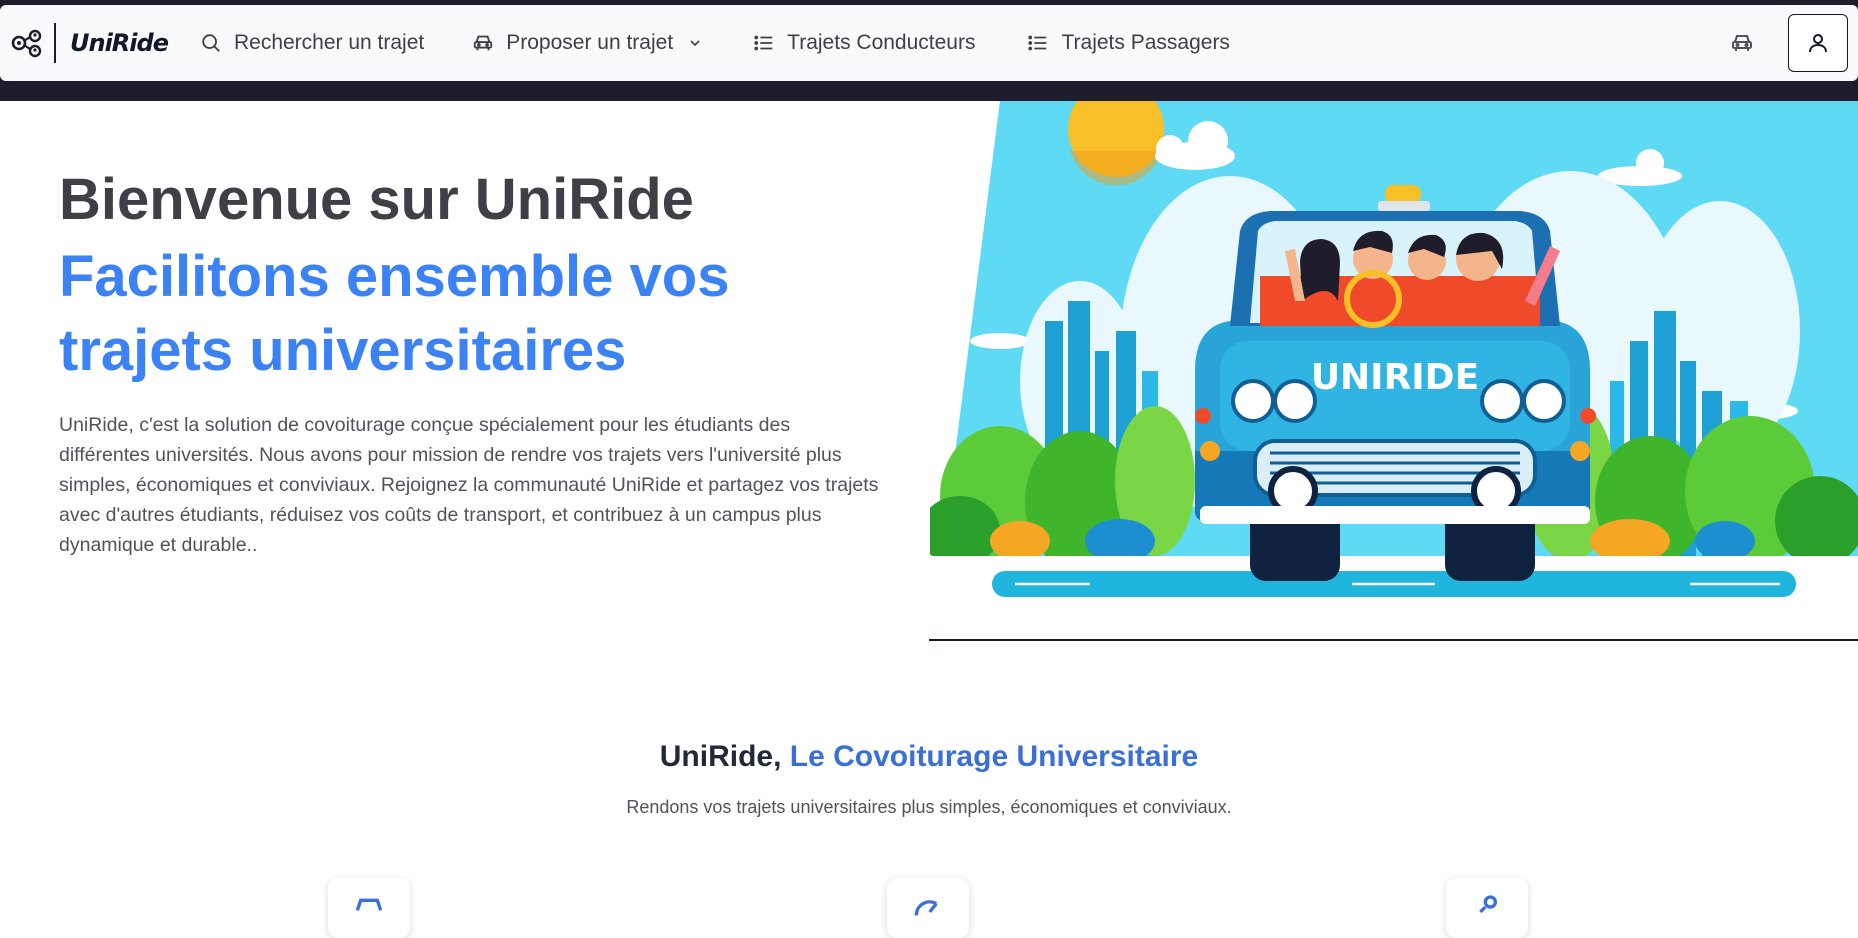 This screenshot has height=938, width=1858. I want to click on nav-proposer-trajet: Proposer un trajet, so click(587, 43).